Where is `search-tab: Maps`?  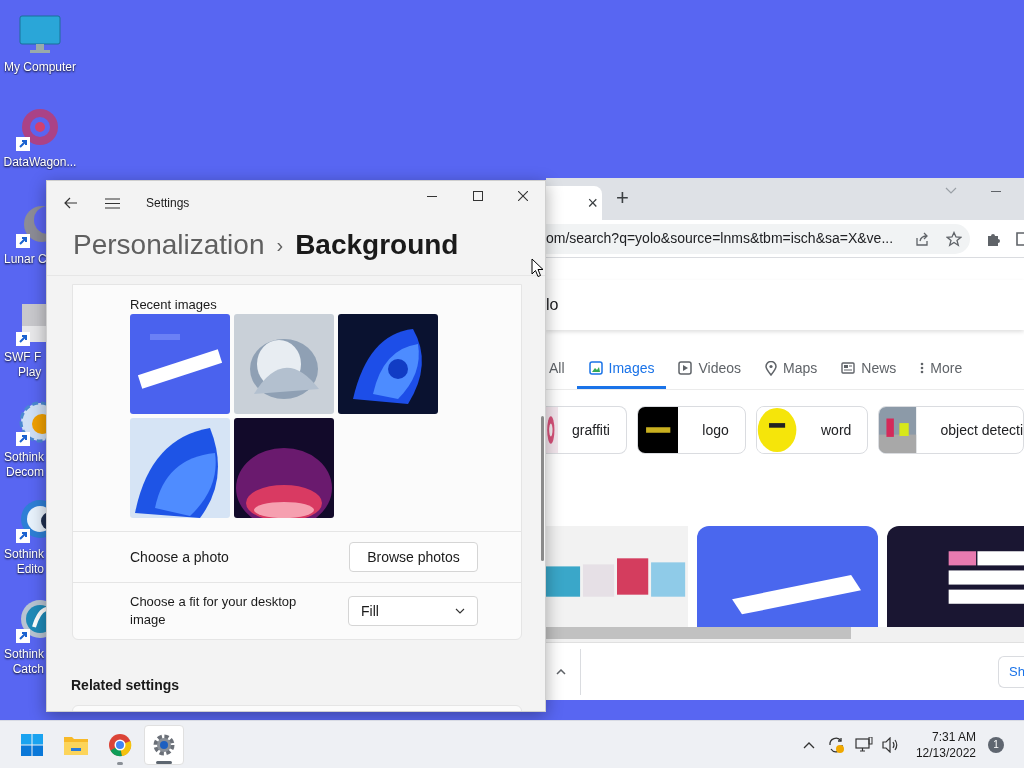 search-tab: Maps is located at coordinates (791, 369).